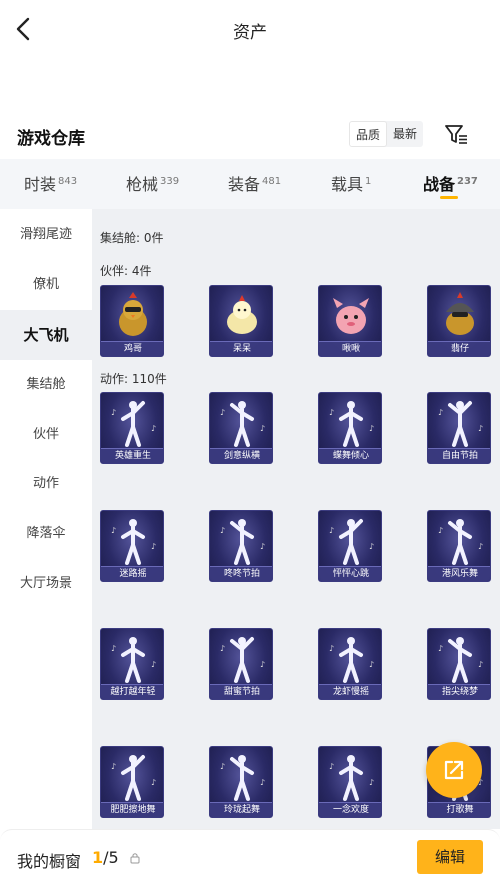  I want to click on share-icon, so click(454, 770).